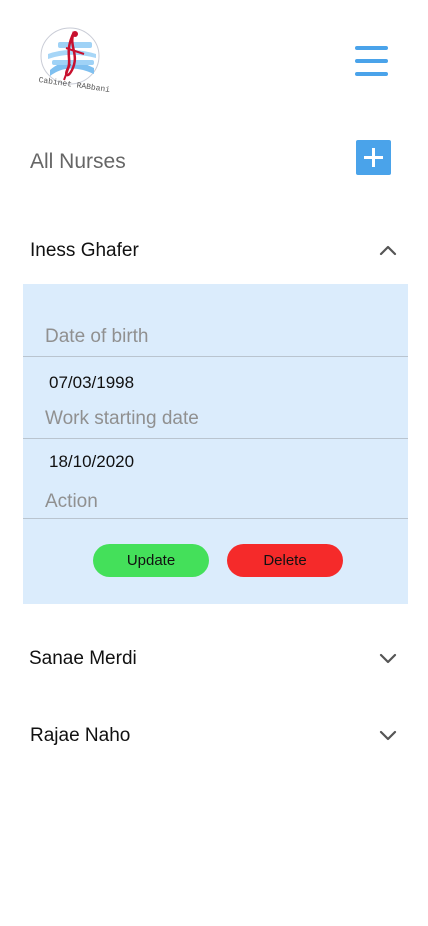  What do you see at coordinates (372, 61) in the screenshot?
I see `hamburger-menu-icon` at bounding box center [372, 61].